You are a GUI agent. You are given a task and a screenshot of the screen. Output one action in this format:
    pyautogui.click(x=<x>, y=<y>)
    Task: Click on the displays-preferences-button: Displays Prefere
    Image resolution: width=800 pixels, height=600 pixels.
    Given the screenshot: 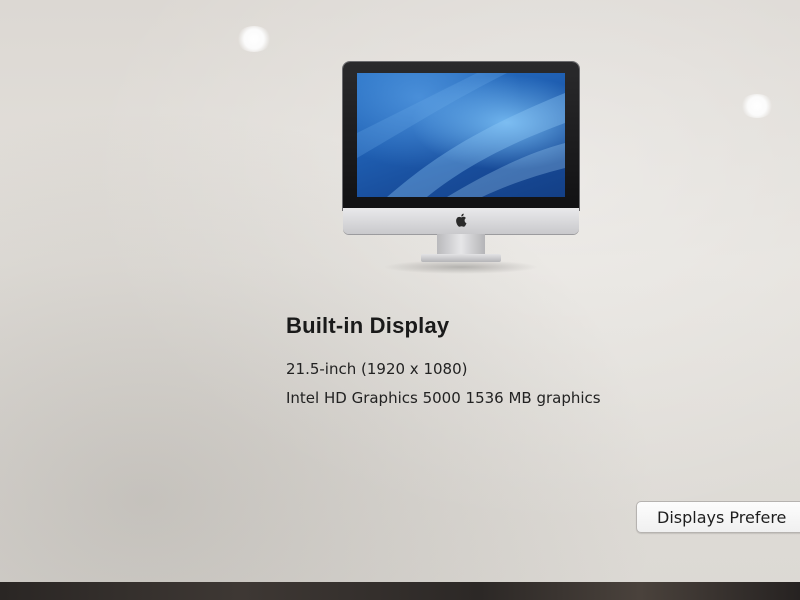 What is the action you would take?
    pyautogui.click(x=718, y=517)
    